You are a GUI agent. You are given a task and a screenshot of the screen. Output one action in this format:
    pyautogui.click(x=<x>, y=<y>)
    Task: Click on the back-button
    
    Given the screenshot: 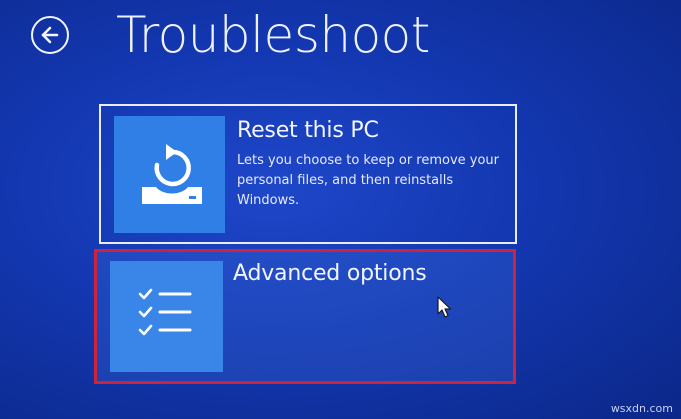 What is the action you would take?
    pyautogui.click(x=50, y=35)
    